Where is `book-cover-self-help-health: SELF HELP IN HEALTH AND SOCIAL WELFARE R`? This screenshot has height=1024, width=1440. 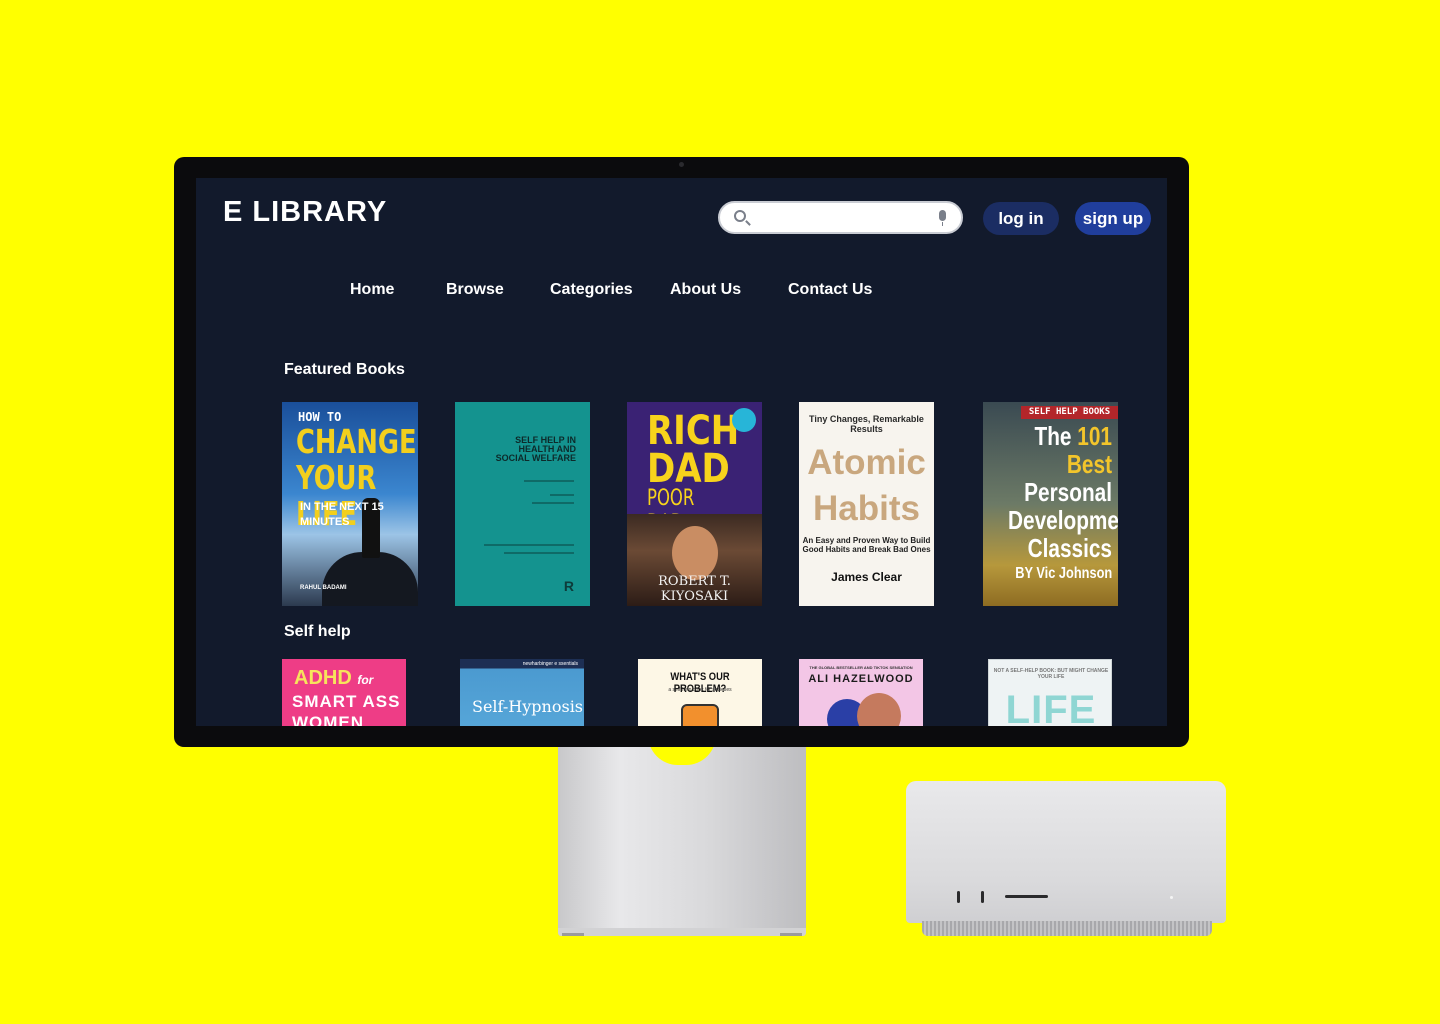
book-cover-self-help-health: SELF HELP IN HEALTH AND SOCIAL WELFARE R is located at coordinates (522, 504).